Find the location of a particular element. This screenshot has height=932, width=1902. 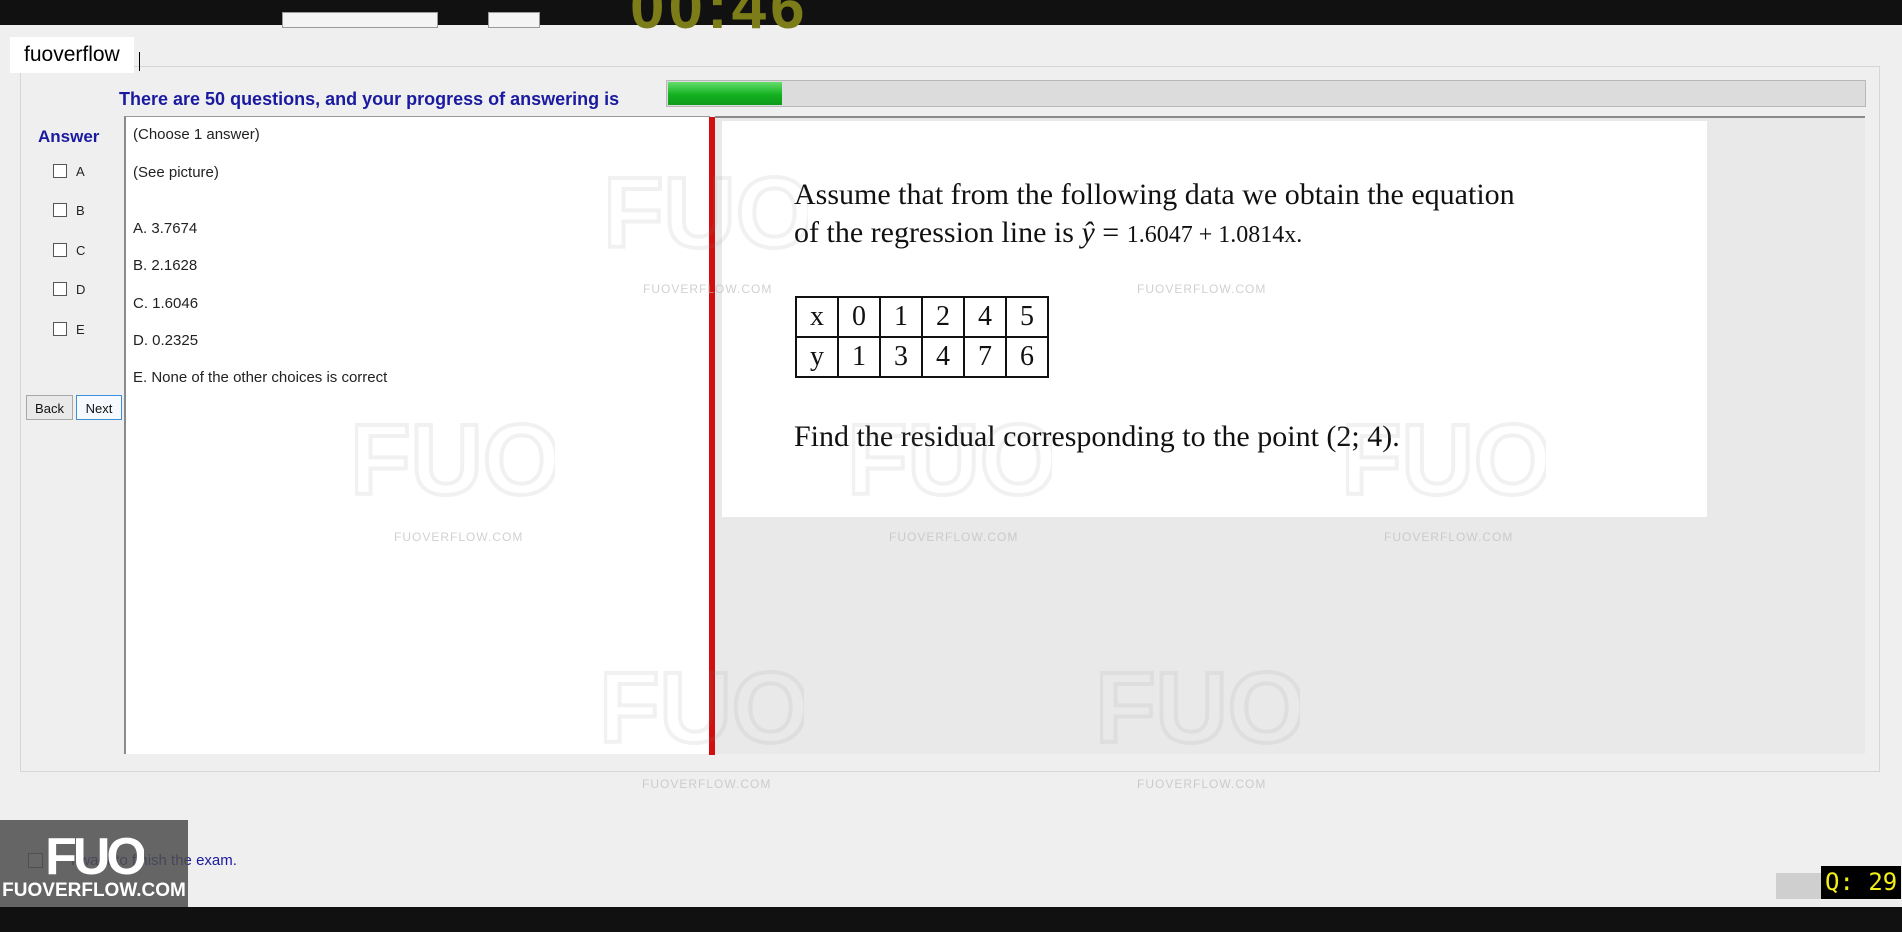

question-counter: Q: 29 is located at coordinates (1861, 882).